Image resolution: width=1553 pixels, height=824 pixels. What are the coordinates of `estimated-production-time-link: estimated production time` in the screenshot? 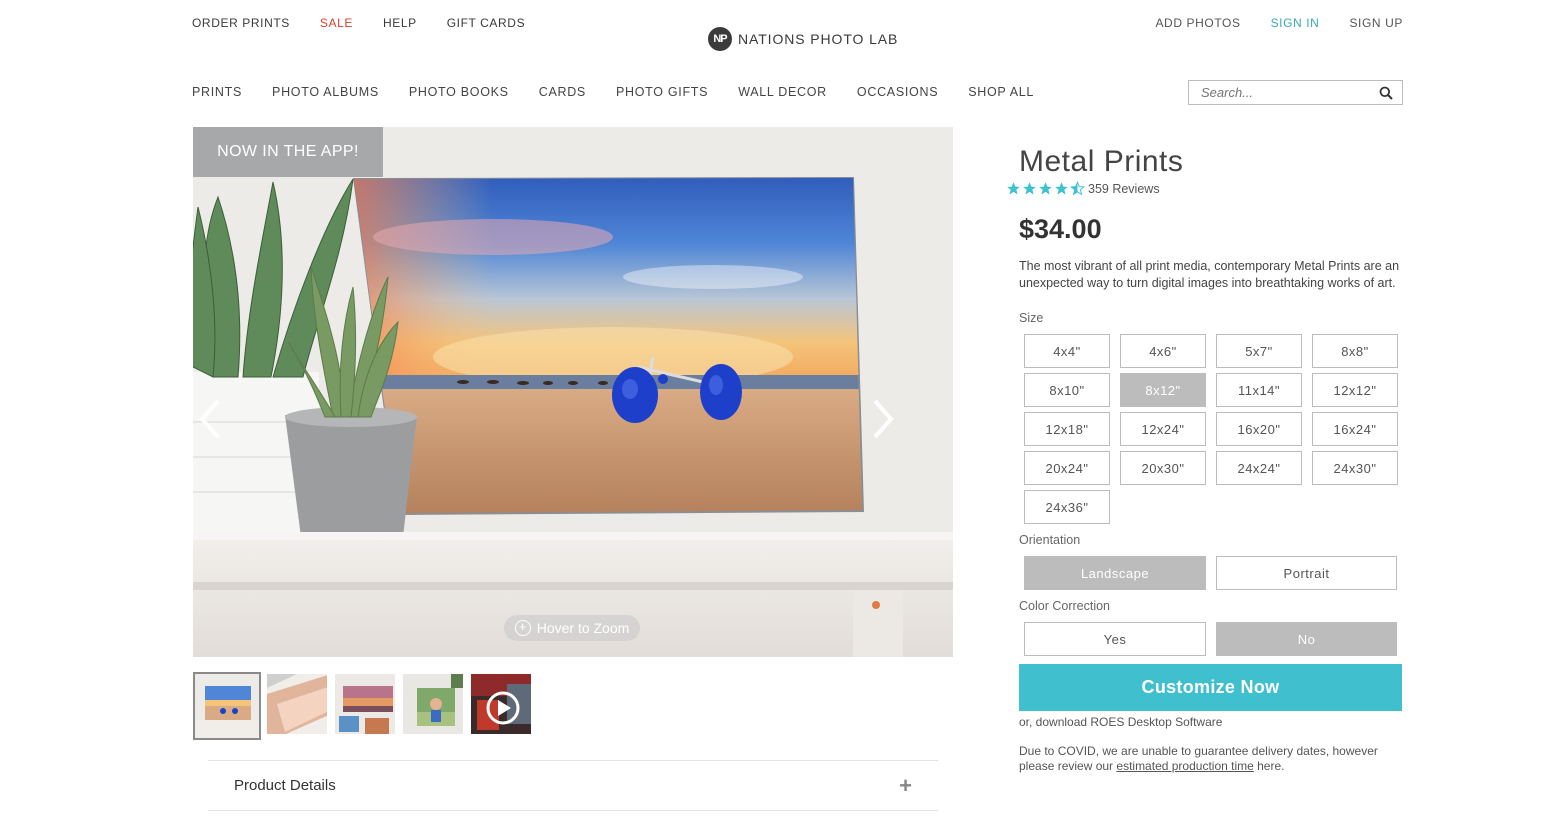 It's located at (1184, 766).